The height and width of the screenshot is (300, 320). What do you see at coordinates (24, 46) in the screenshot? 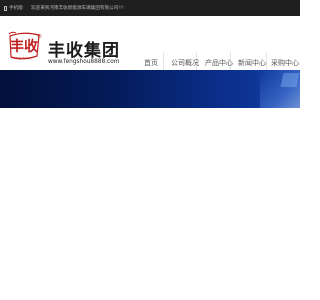
I see `logo-mark-text: 丰收` at bounding box center [24, 46].